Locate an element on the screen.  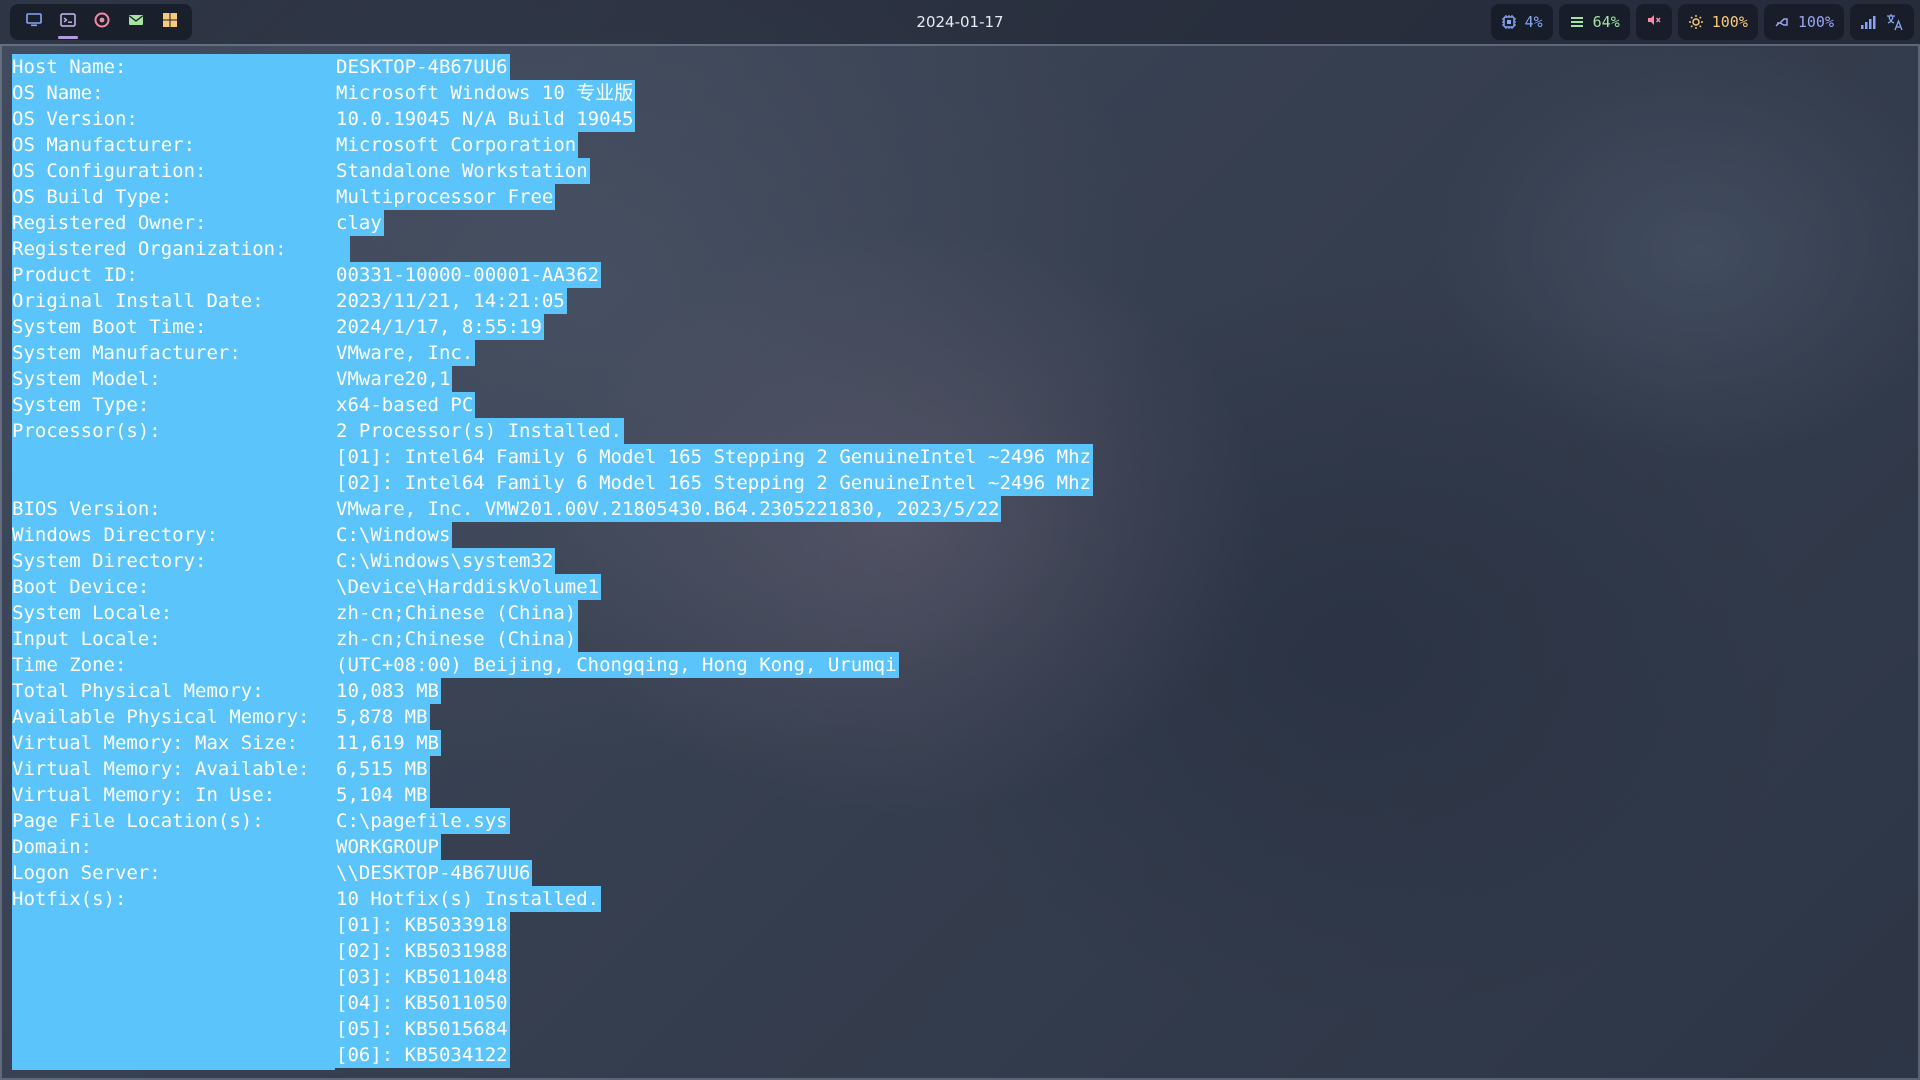
battery-value: 100% is located at coordinates (1815, 22).